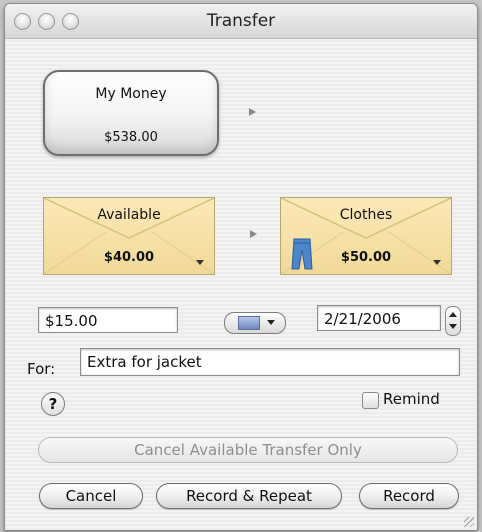 This screenshot has height=532, width=482. I want to click on resize-grip-icon, so click(469, 522).